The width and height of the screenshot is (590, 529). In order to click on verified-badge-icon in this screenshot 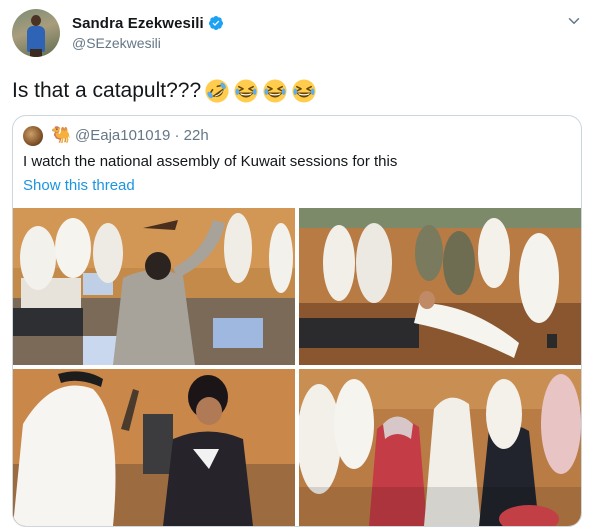, I will do `click(215, 23)`.